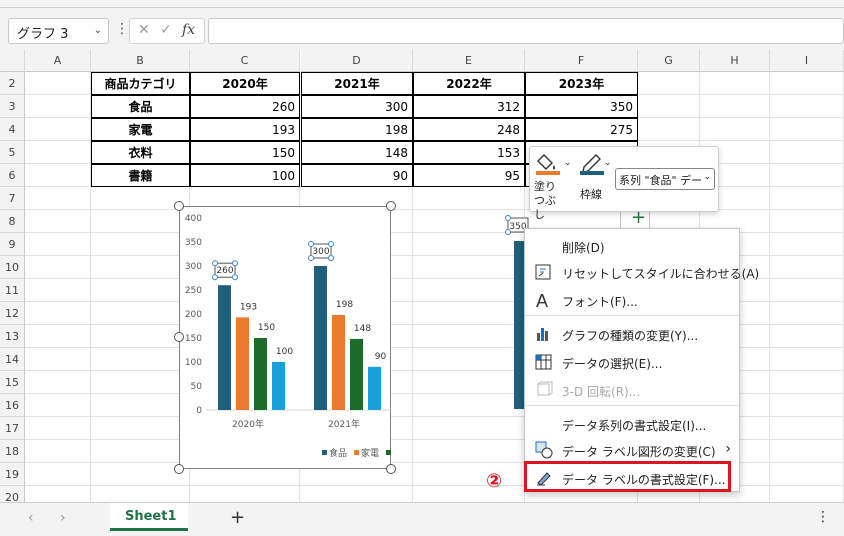 This screenshot has height=536, width=844. I want to click on table-cell: 275, so click(581, 129).